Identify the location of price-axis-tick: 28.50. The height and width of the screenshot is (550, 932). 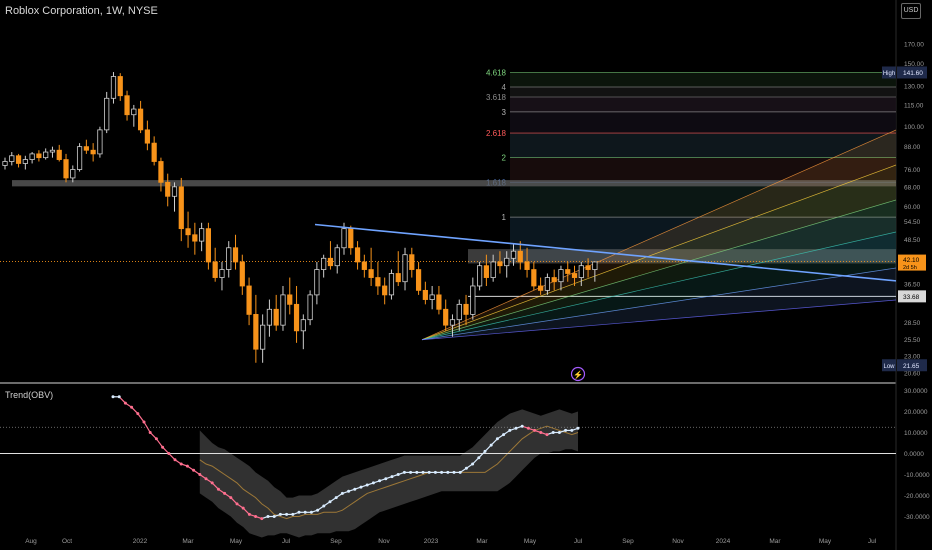
(912, 323).